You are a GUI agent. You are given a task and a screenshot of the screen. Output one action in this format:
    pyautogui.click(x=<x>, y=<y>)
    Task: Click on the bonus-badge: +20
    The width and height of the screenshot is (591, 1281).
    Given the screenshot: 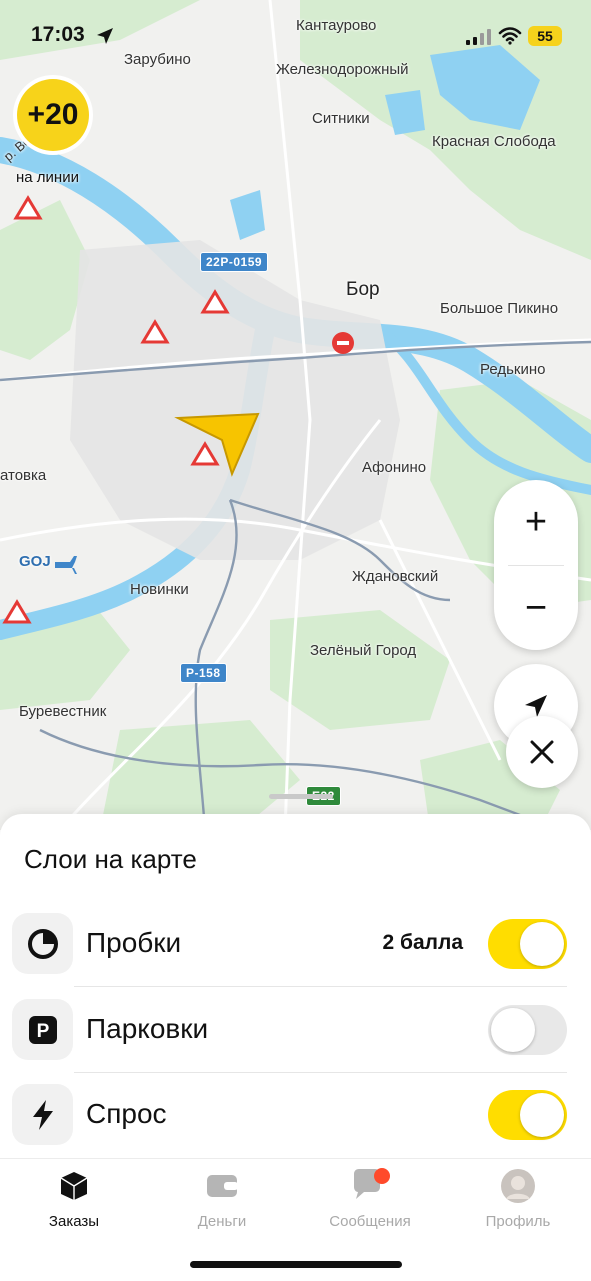 What is the action you would take?
    pyautogui.click(x=53, y=115)
    